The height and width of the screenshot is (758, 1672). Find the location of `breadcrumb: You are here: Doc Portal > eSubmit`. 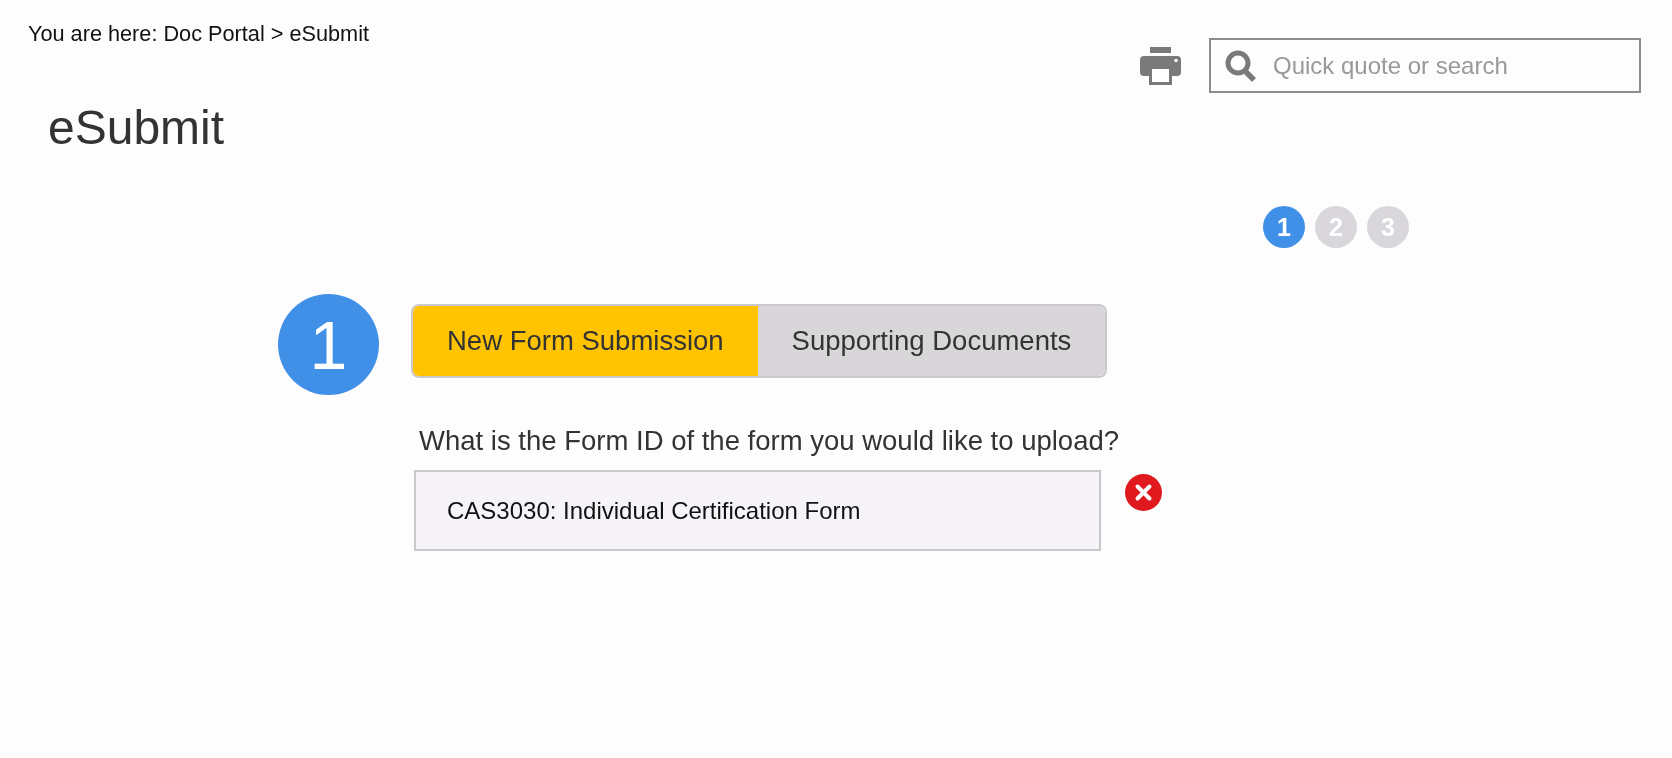

breadcrumb: You are here: Doc Portal > eSubmit is located at coordinates (198, 34).